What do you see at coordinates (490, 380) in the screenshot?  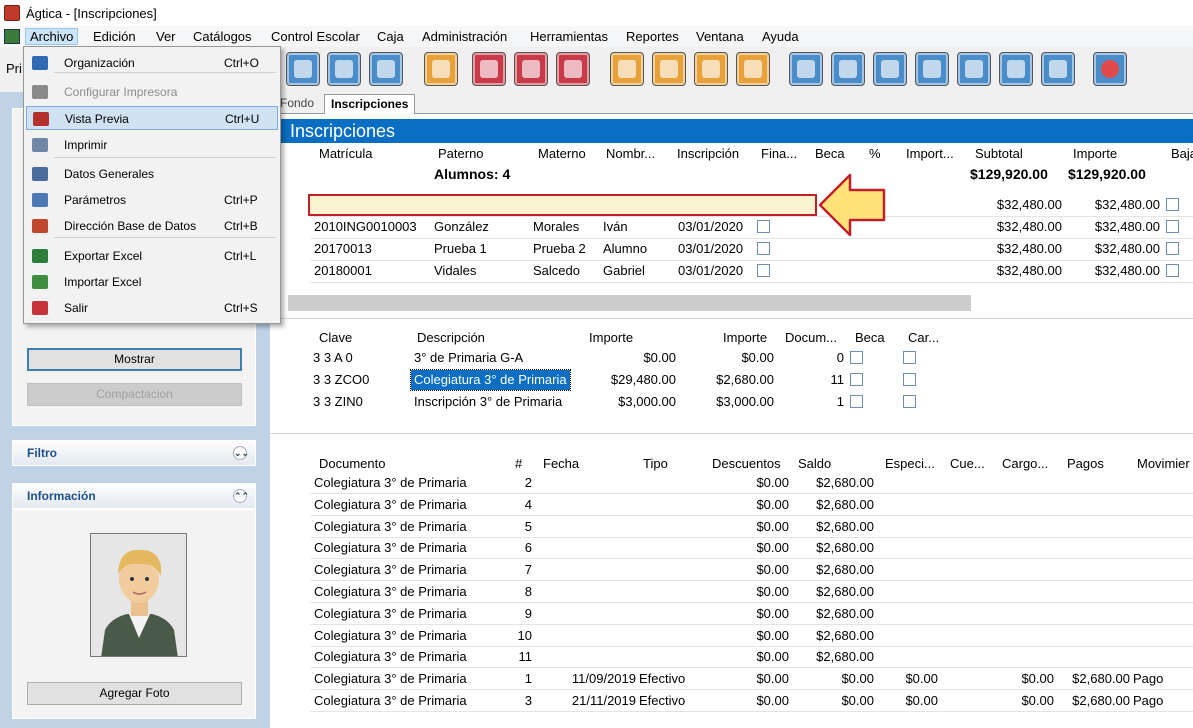 I see `descripcion-cell: Colegiatura 3° de Primaria` at bounding box center [490, 380].